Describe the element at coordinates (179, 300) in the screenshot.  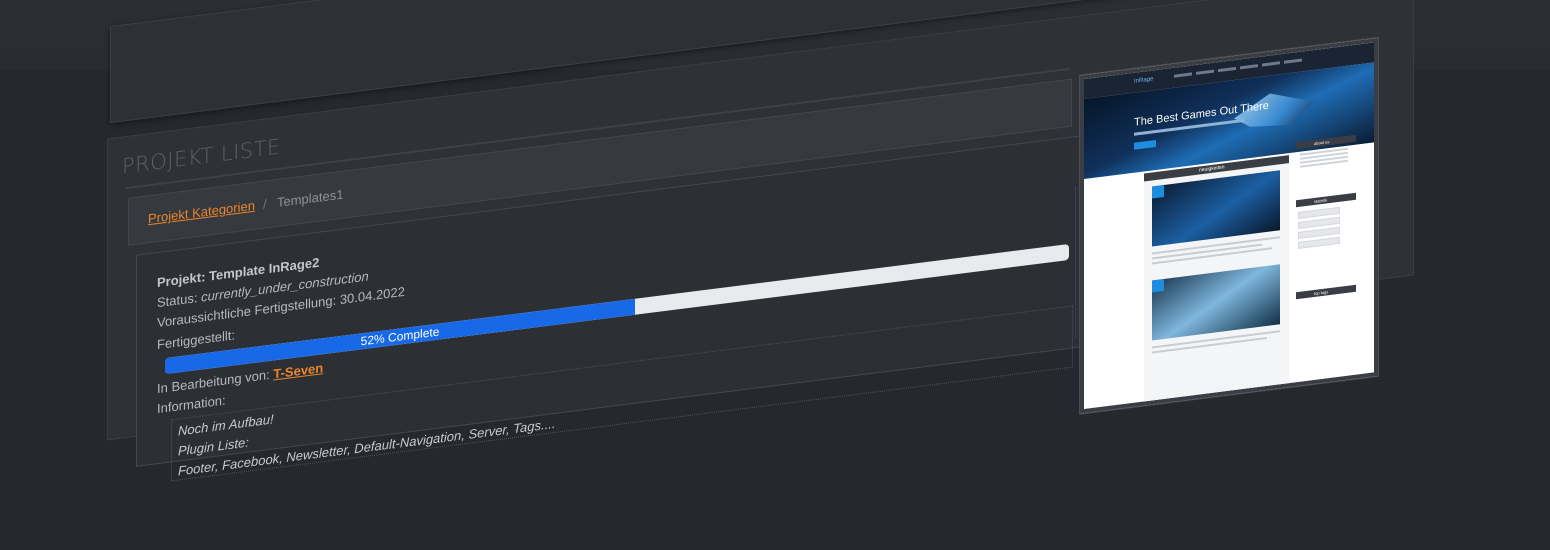
I see `status-label: Status:` at that location.